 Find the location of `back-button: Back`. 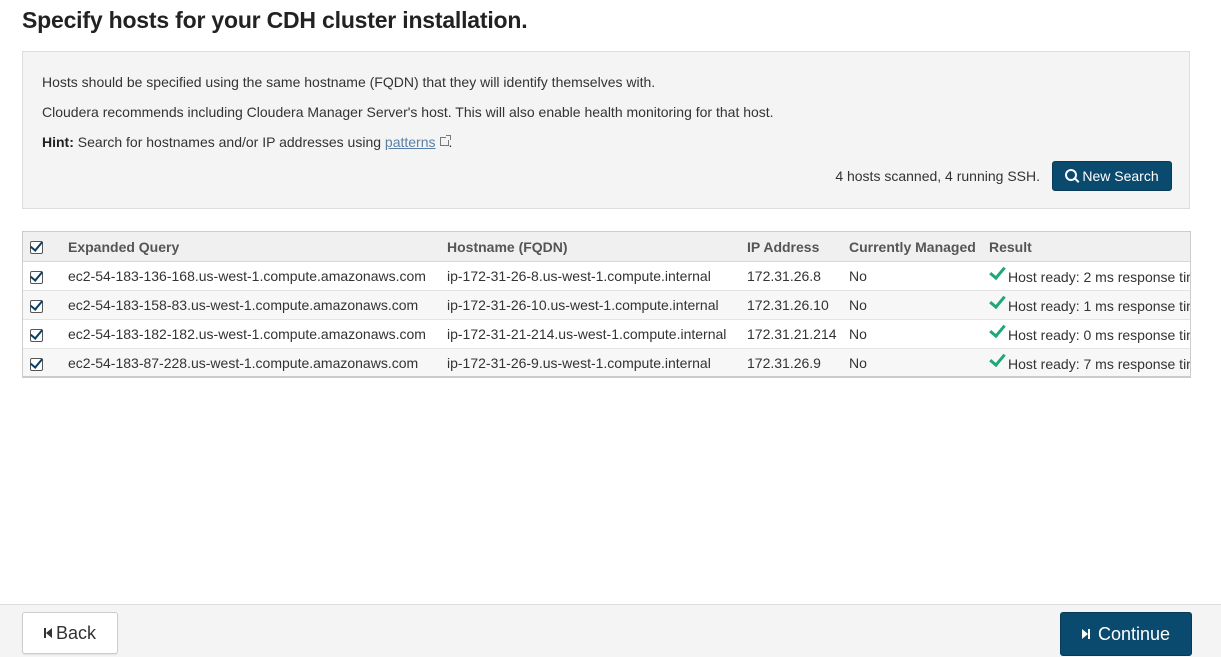

back-button: Back is located at coordinates (70, 633).